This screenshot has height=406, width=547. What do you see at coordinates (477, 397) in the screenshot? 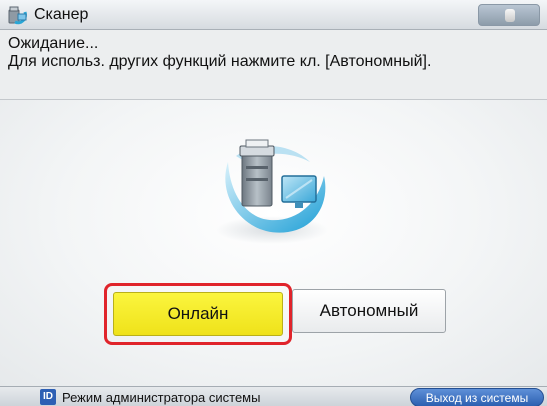
I see `logout-button: Выход из системы` at bounding box center [477, 397].